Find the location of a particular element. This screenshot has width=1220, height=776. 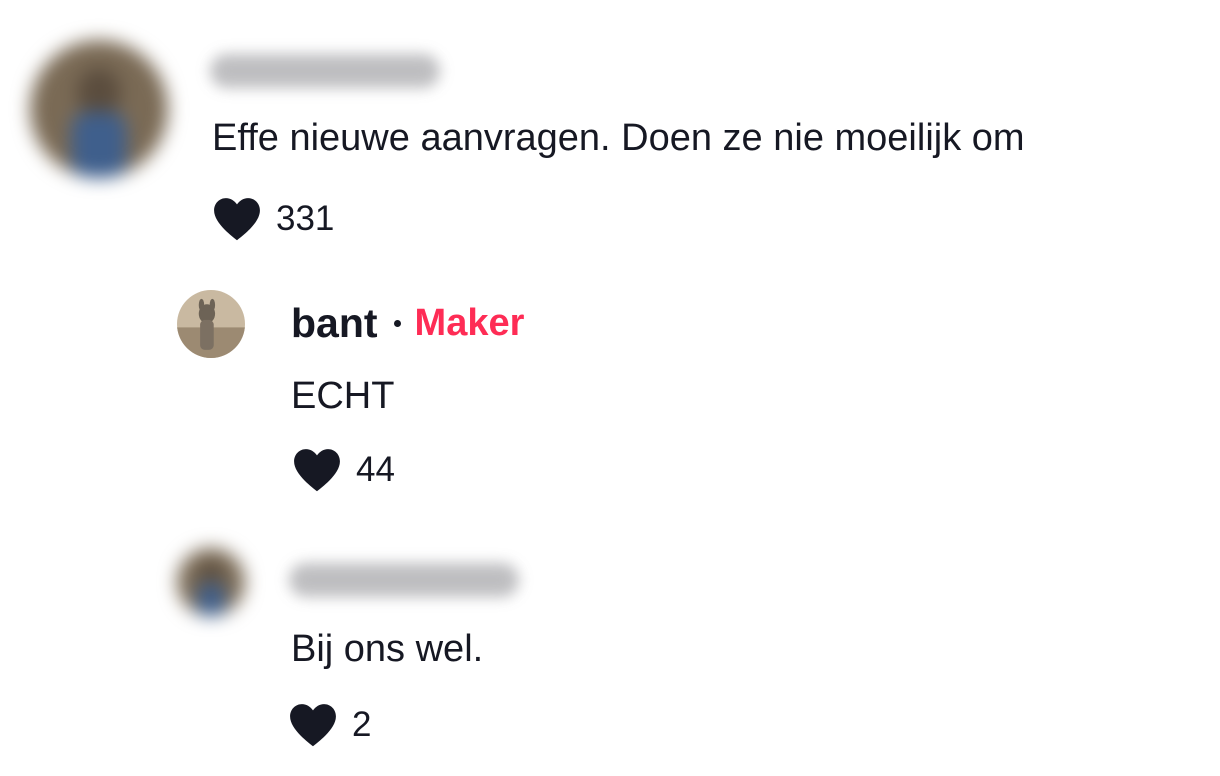

like-count: 44 is located at coordinates (375, 469).